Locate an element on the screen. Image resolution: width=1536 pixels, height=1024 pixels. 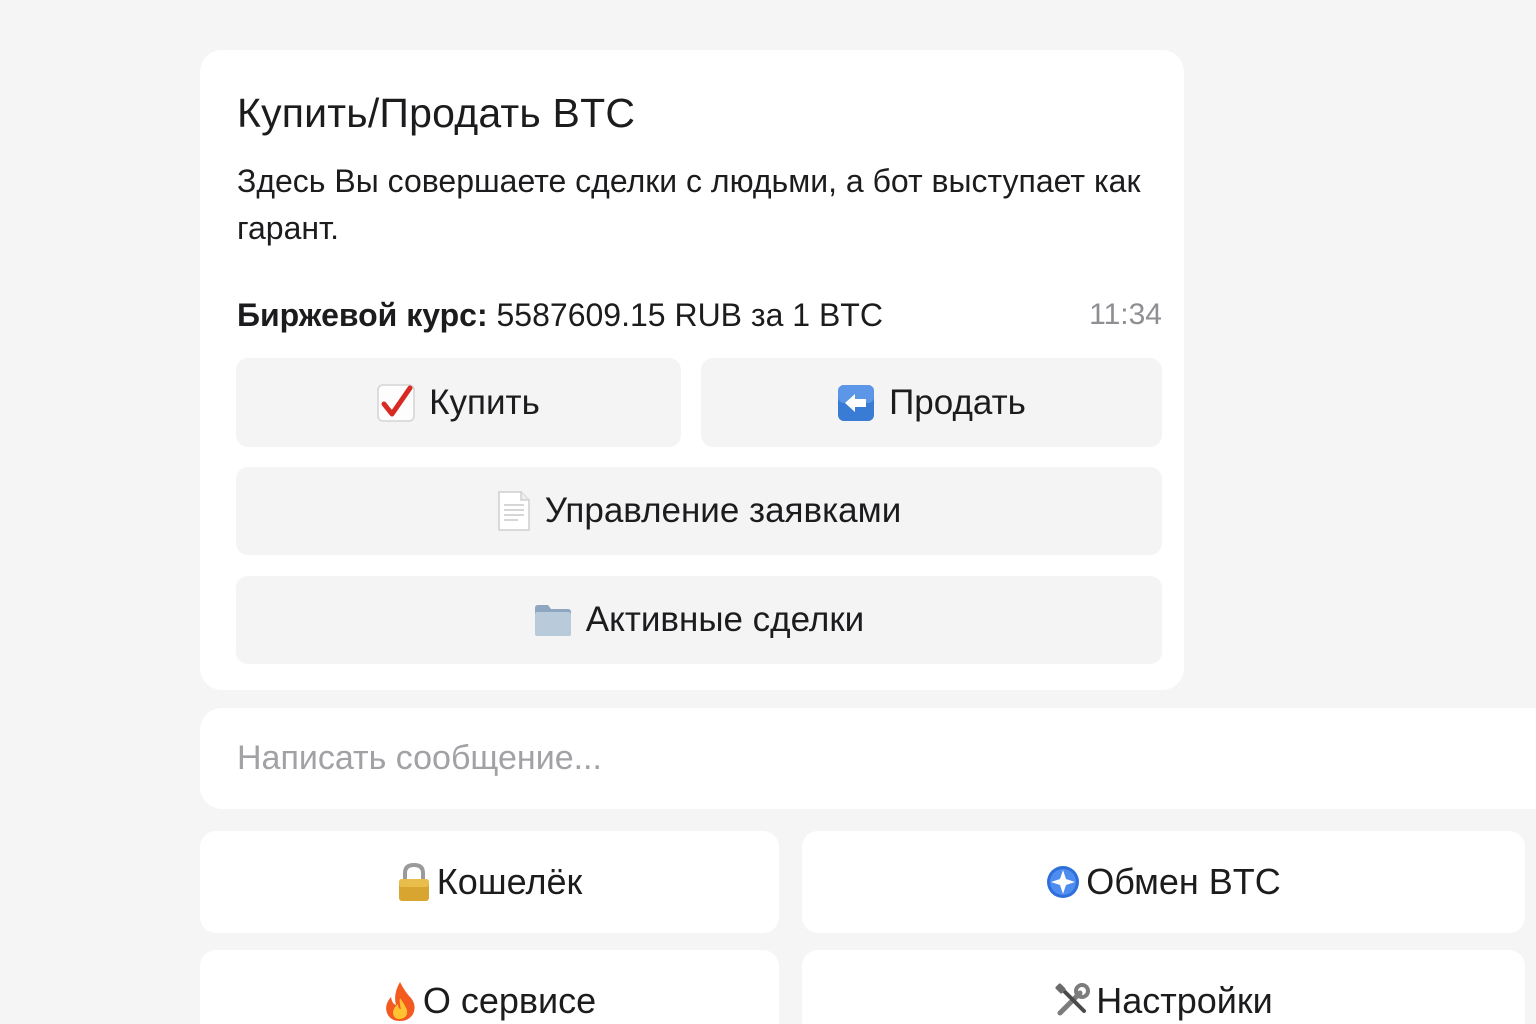
wallet-button: Кошелёк is located at coordinates (489, 882).